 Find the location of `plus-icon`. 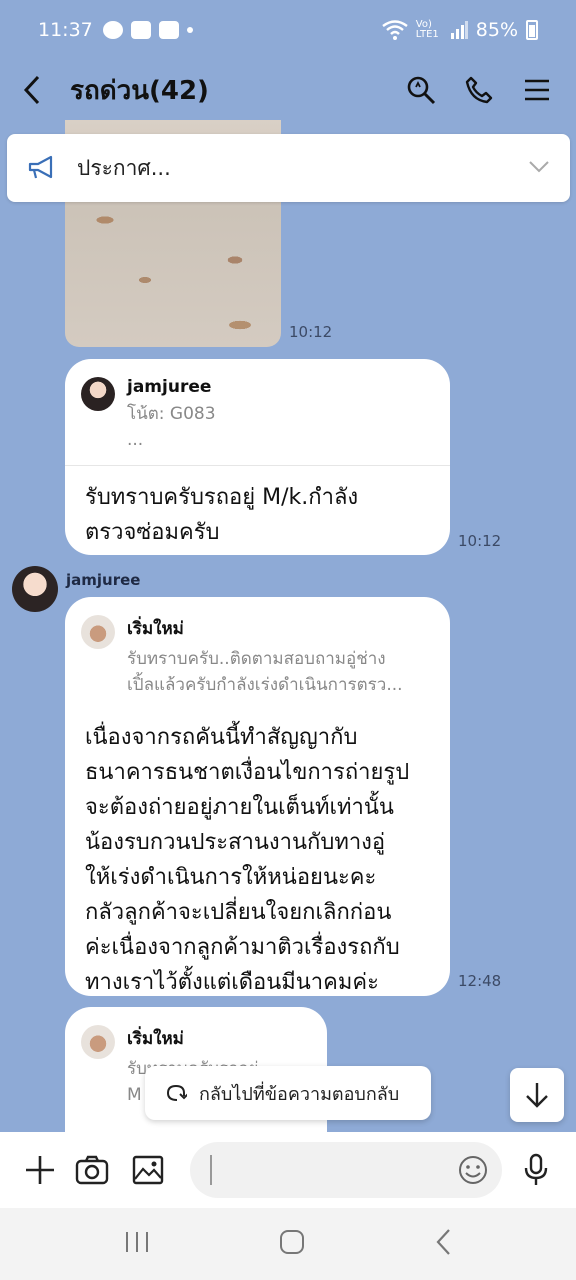

plus-icon is located at coordinates (40, 1170).